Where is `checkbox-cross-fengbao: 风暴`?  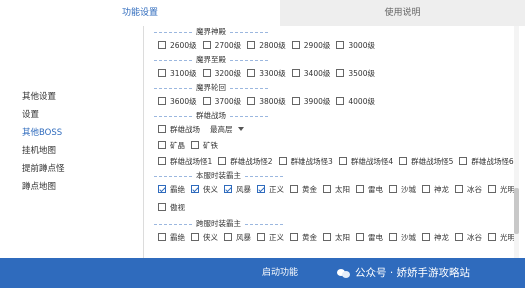
checkbox-cross-fengbao: 风暴 is located at coordinates (237, 237).